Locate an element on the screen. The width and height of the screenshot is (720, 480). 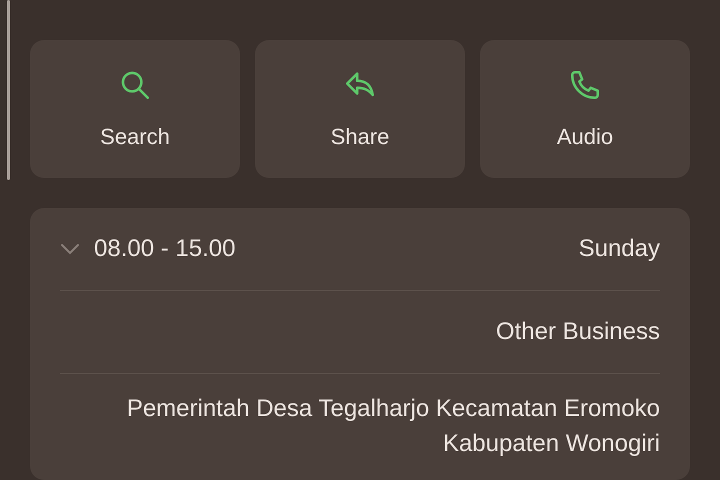
day-label: Sunday is located at coordinates (619, 249).